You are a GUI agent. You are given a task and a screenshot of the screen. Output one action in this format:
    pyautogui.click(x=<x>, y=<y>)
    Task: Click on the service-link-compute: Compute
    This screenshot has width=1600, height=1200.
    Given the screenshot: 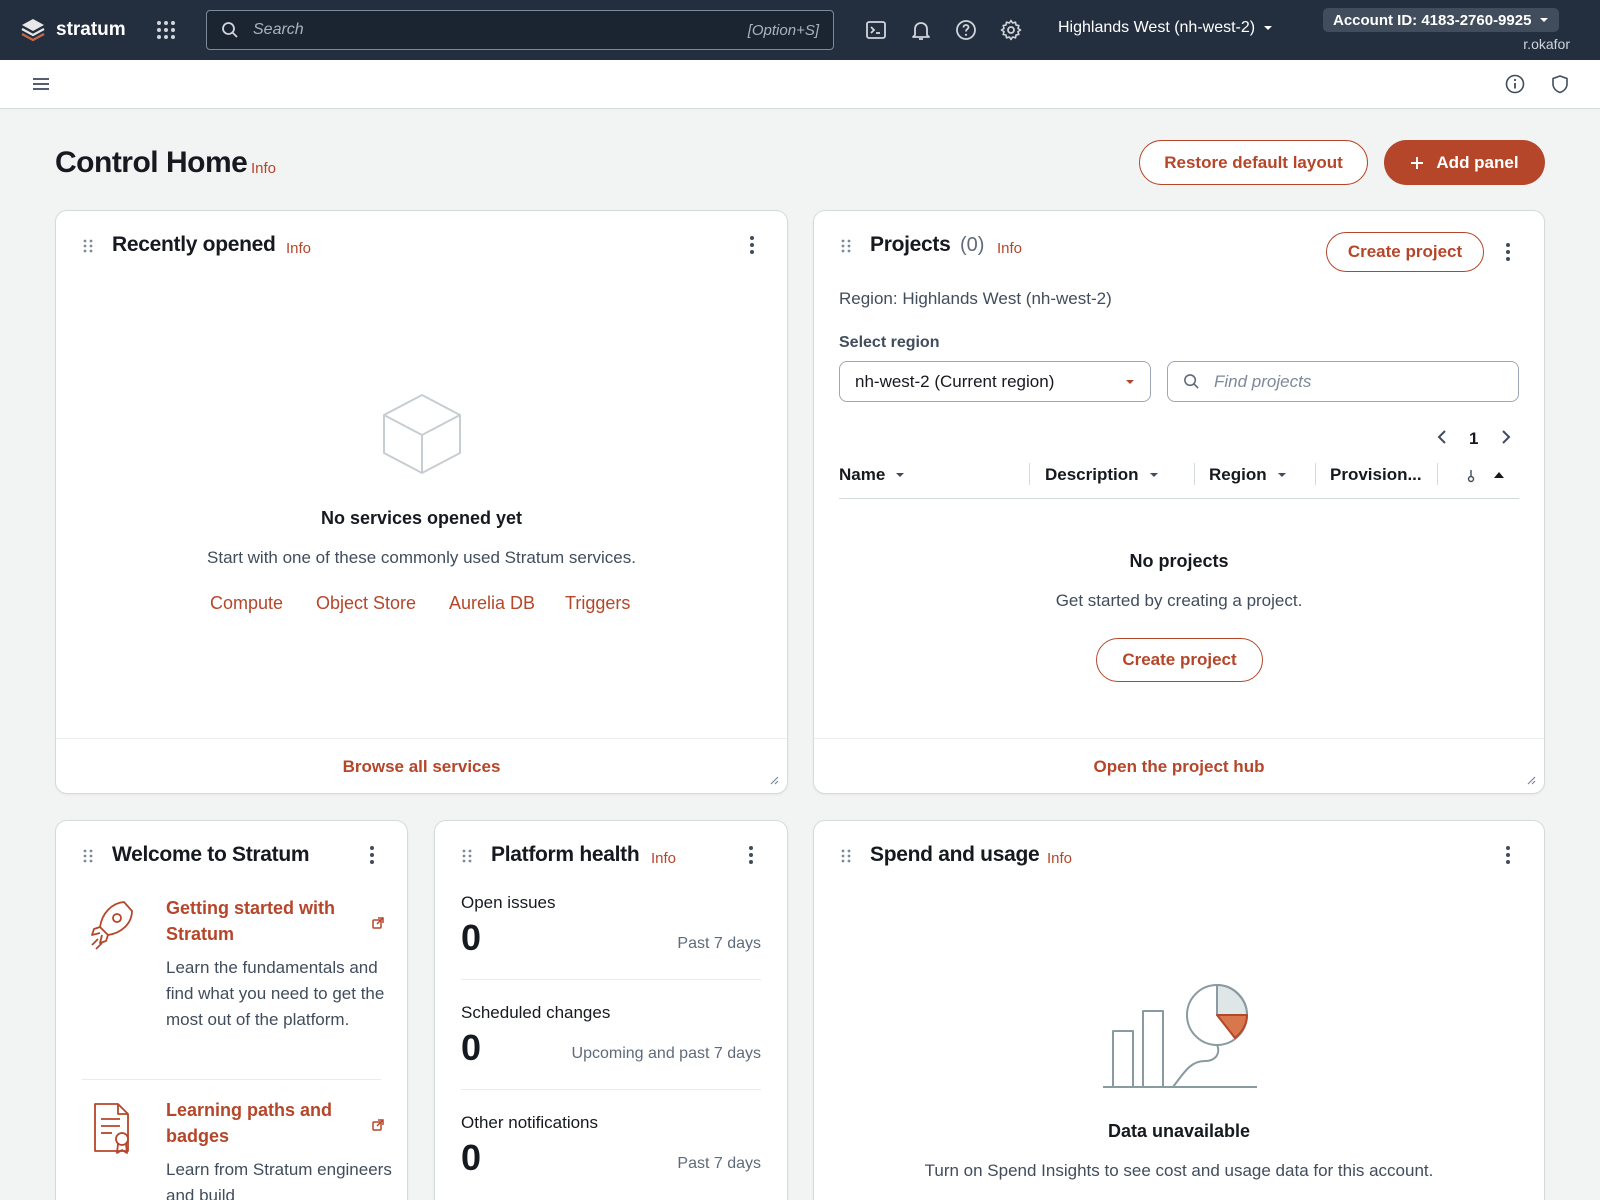 What is the action you would take?
    pyautogui.click(x=246, y=603)
    